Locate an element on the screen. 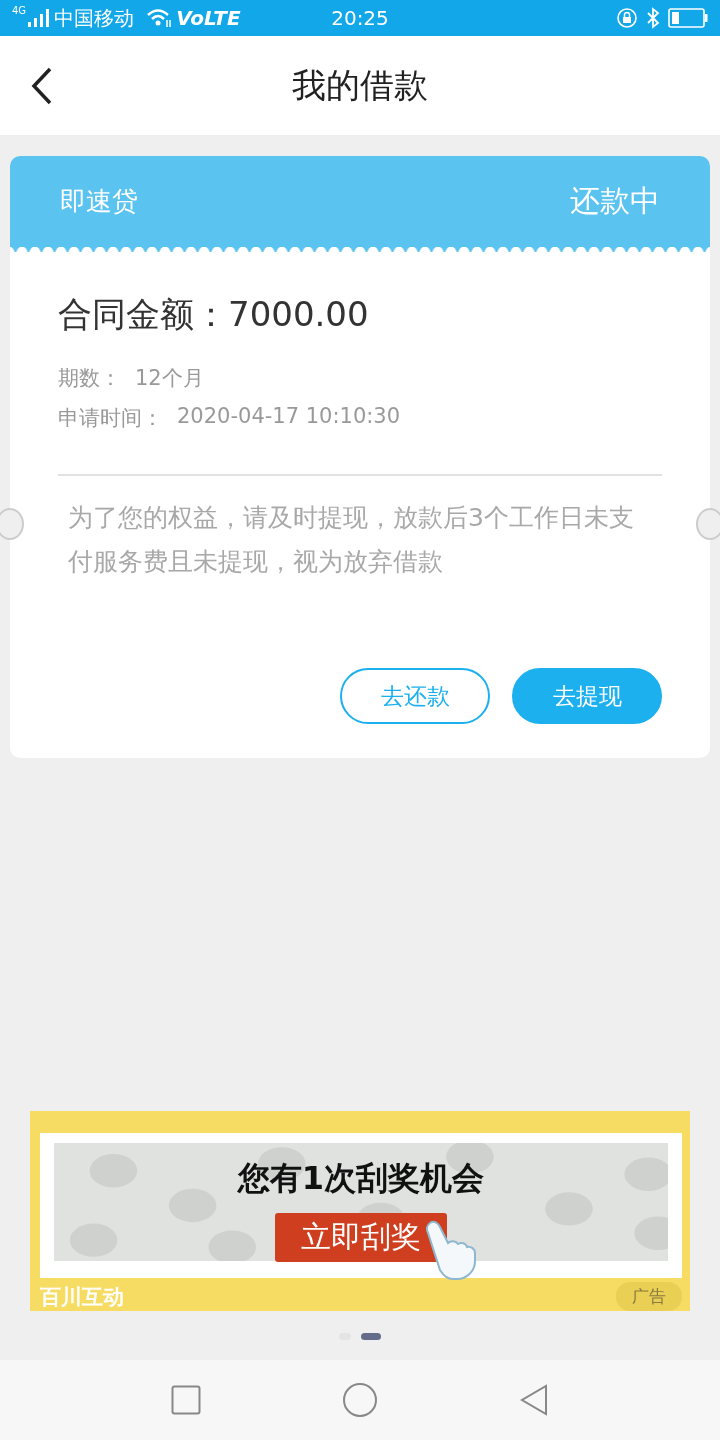 The height and width of the screenshot is (1440, 720). withdraw-button: 去提现 is located at coordinates (587, 696).